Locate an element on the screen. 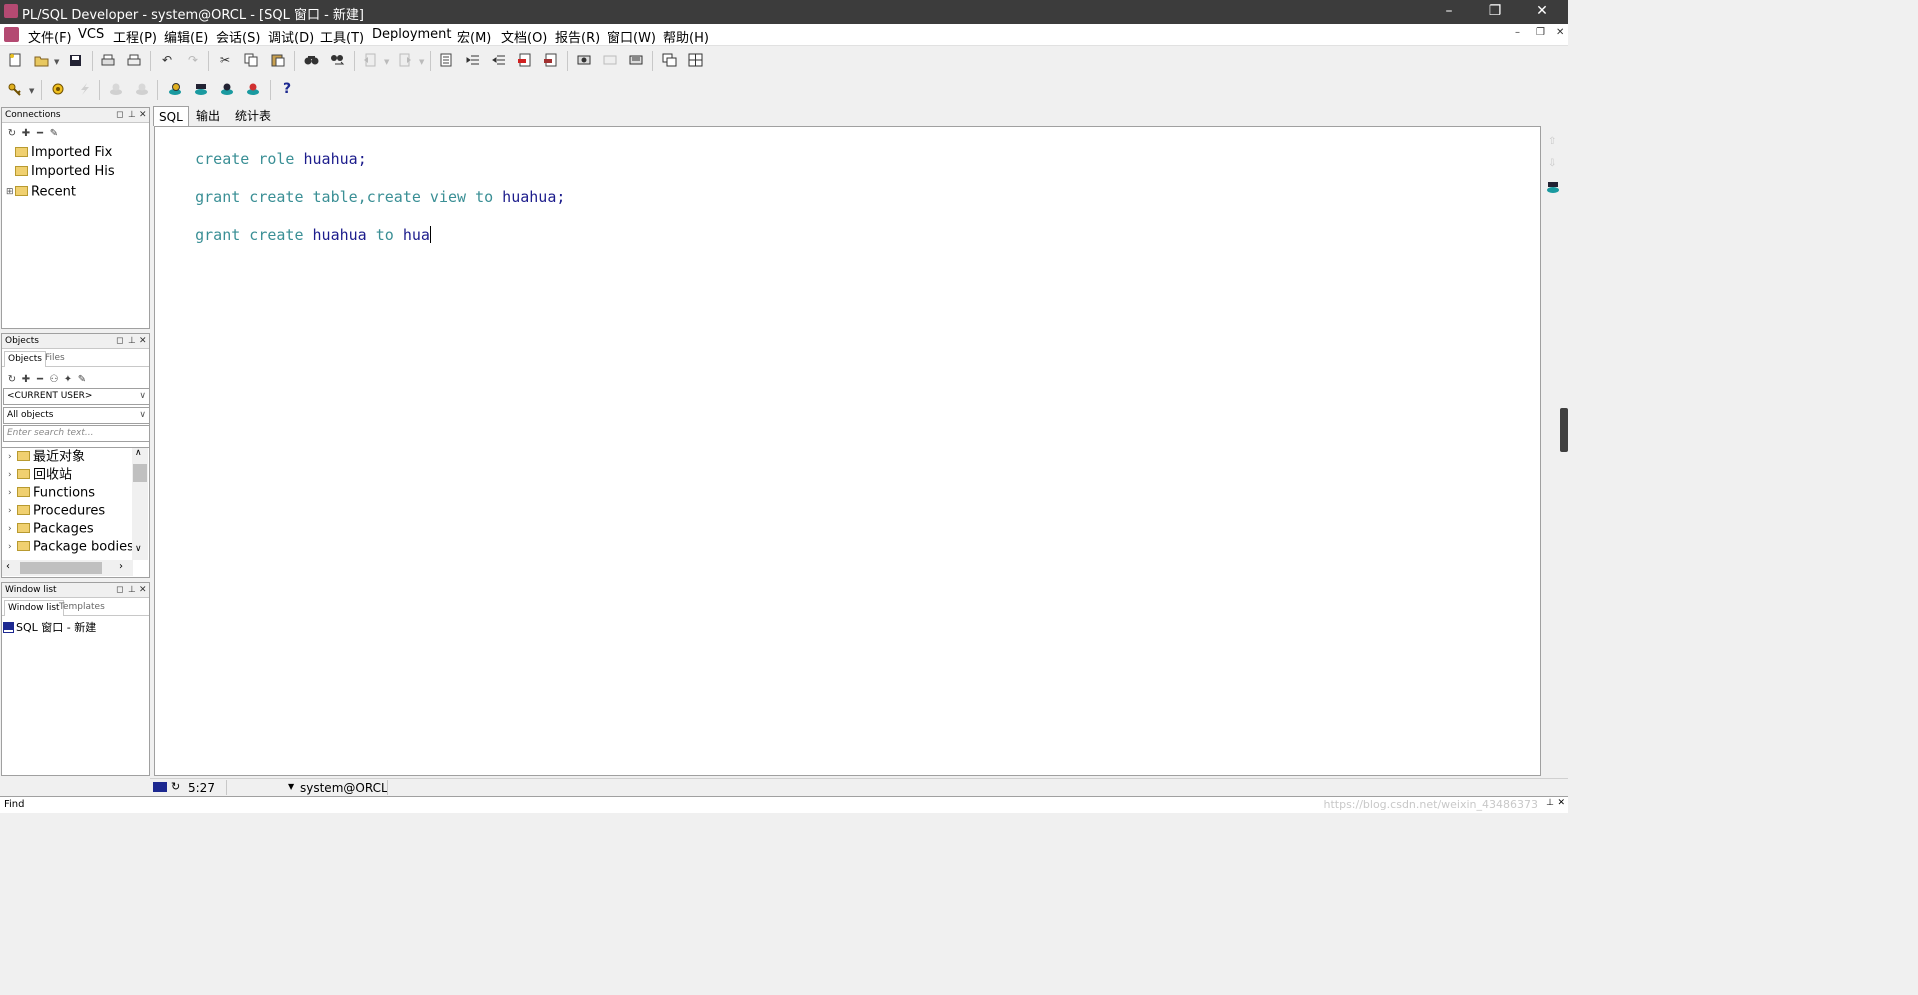  tab-sql: SQL is located at coordinates (171, 116).